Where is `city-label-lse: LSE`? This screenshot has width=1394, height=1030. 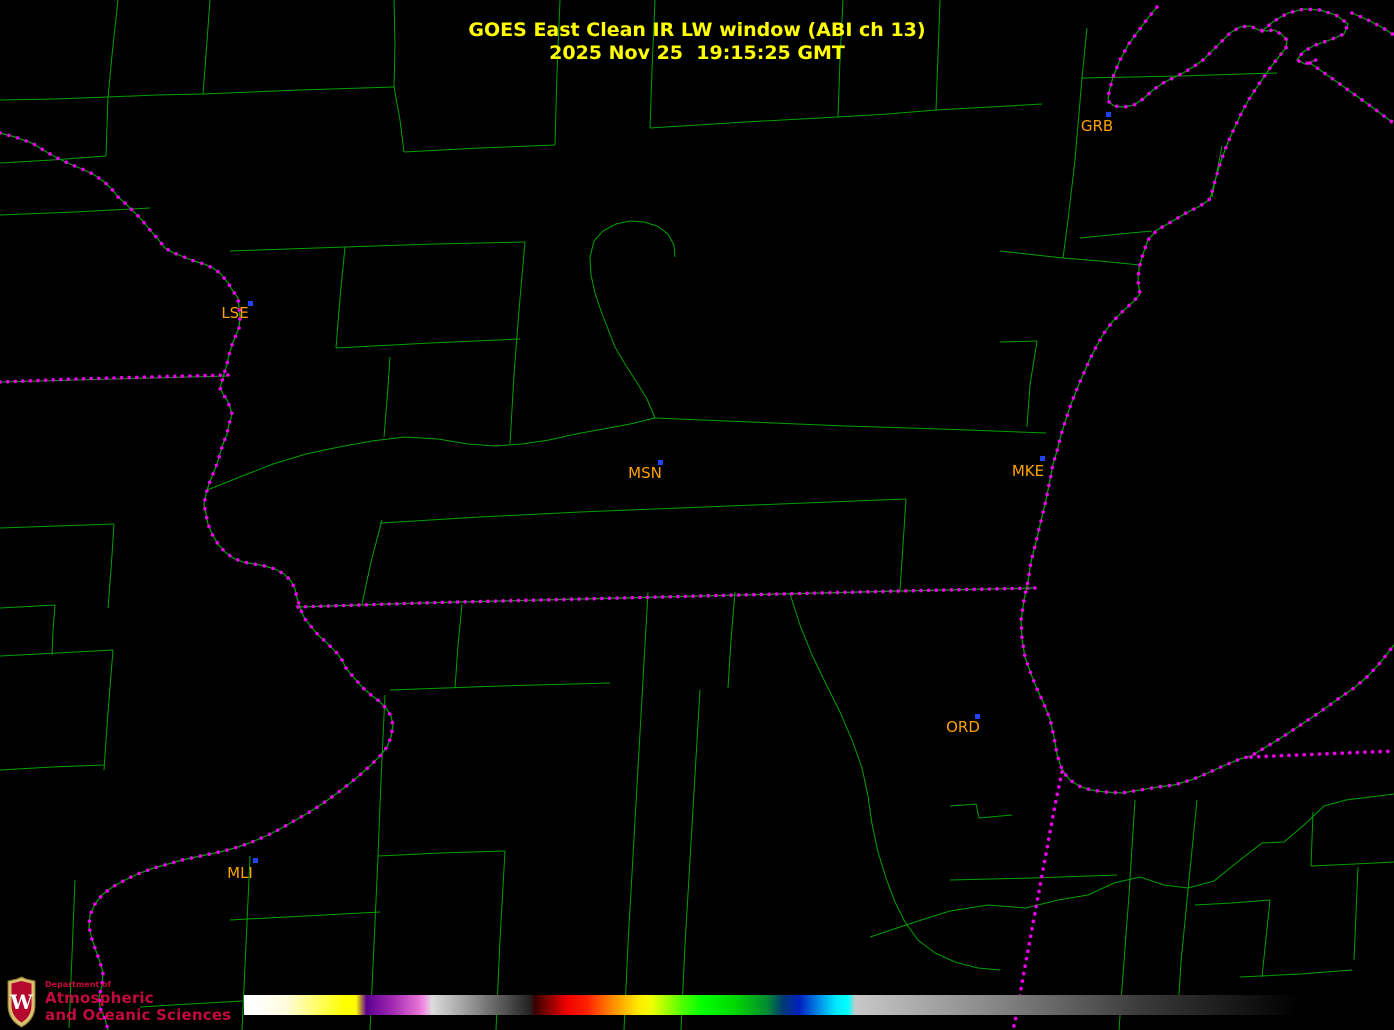 city-label-lse: LSE is located at coordinates (235, 313).